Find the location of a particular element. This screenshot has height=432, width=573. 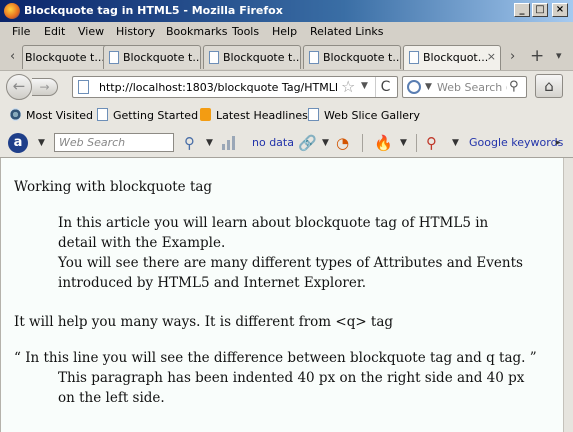

search-engine-dropdown-icon: ▼ is located at coordinates (428, 87).